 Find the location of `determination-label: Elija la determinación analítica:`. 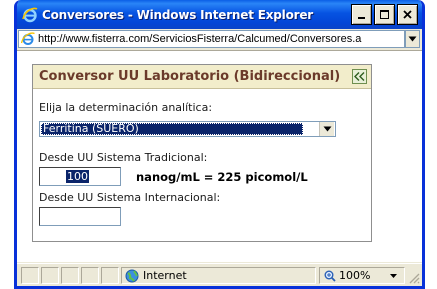

determination-label: Elija la determinación analítica: is located at coordinates (126, 107).